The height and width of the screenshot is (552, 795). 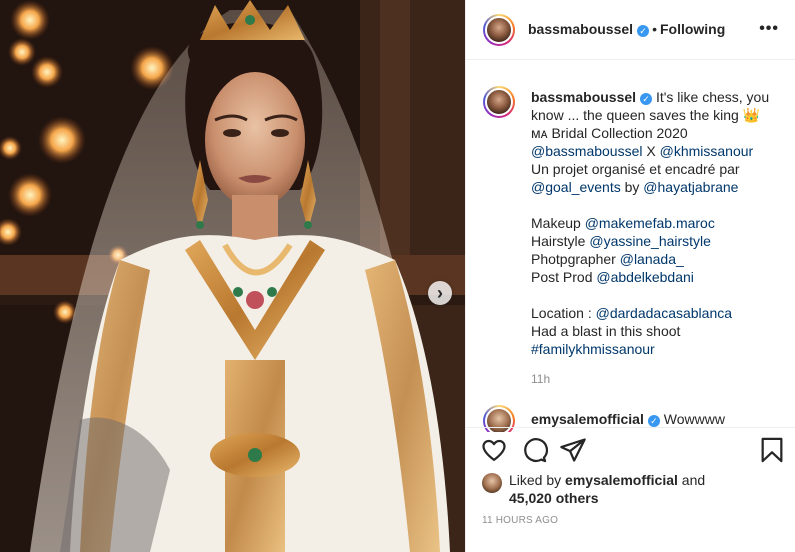 What do you see at coordinates (632, 187) in the screenshot?
I see `caption-text-segment: by` at bounding box center [632, 187].